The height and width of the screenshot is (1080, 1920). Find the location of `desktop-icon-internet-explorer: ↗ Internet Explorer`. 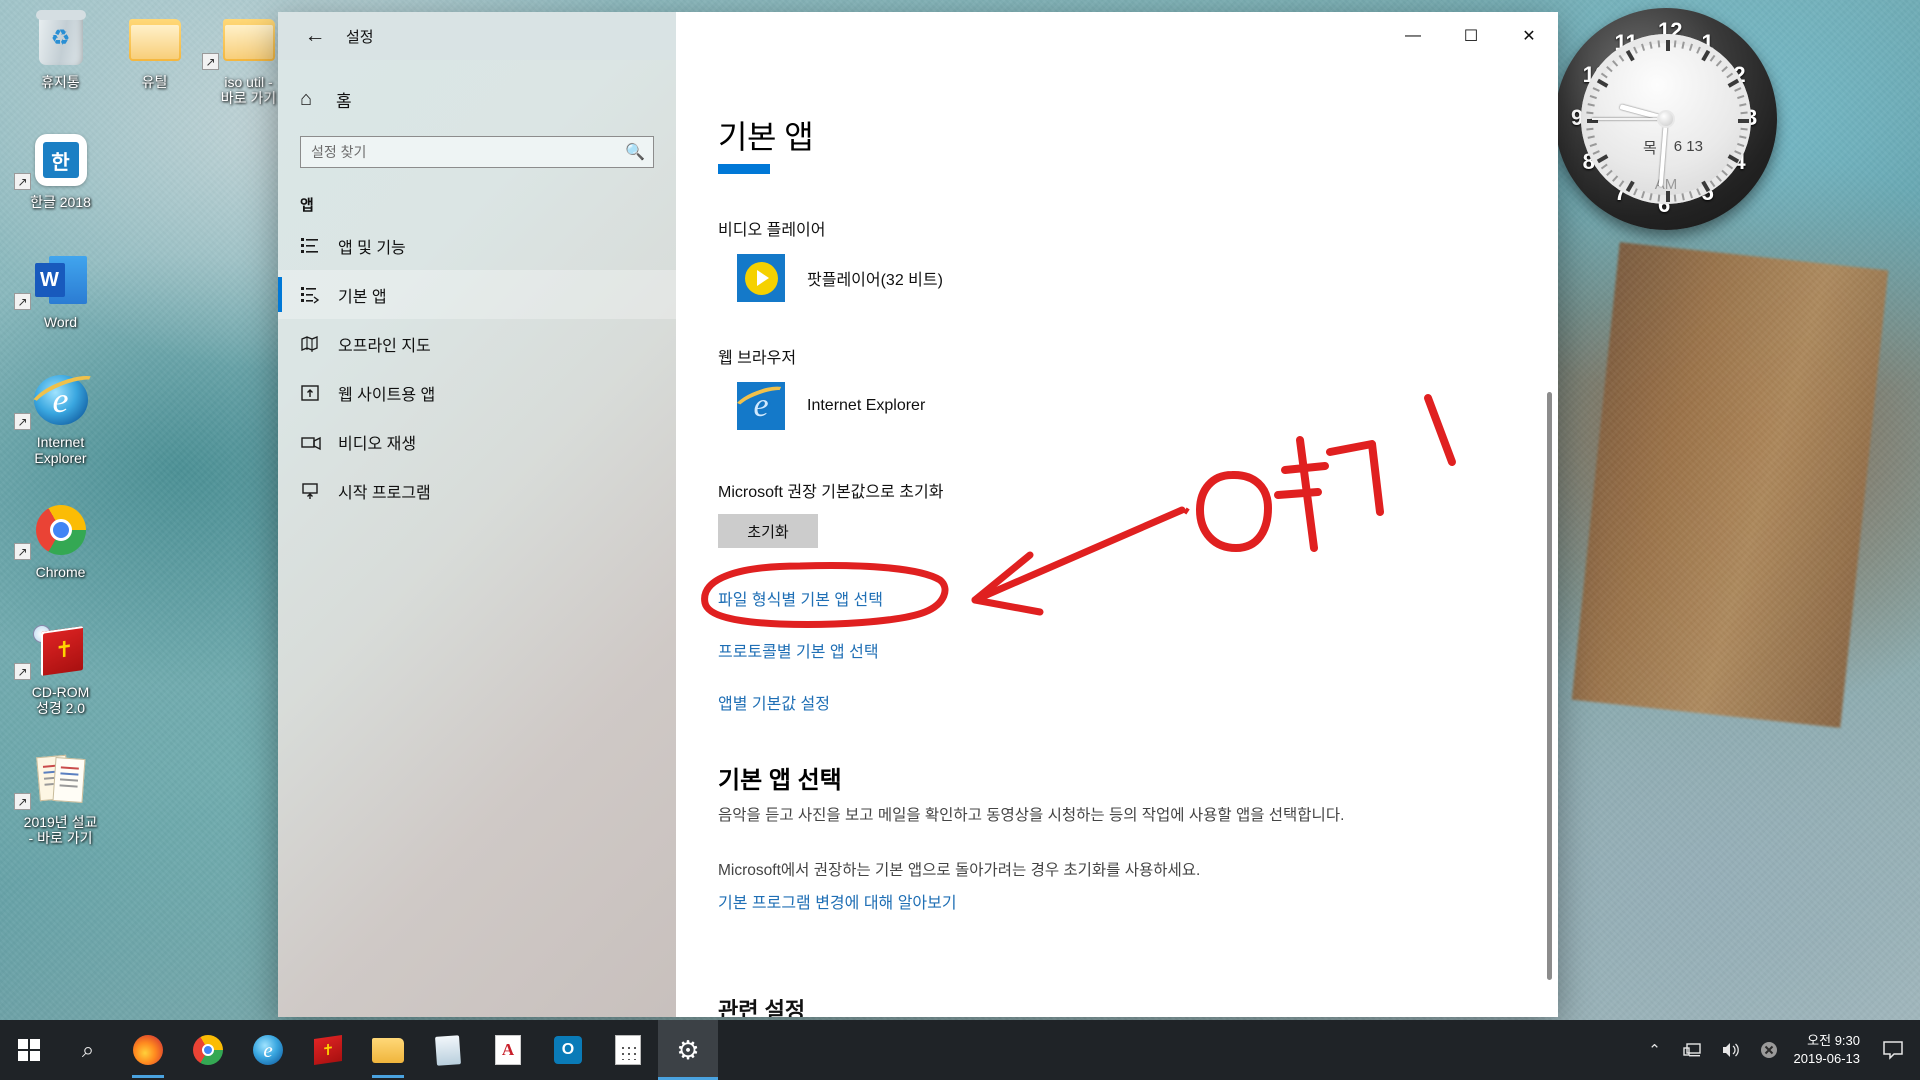

desktop-icon-internet-explorer: ↗ Internet Explorer is located at coordinates (60, 418).